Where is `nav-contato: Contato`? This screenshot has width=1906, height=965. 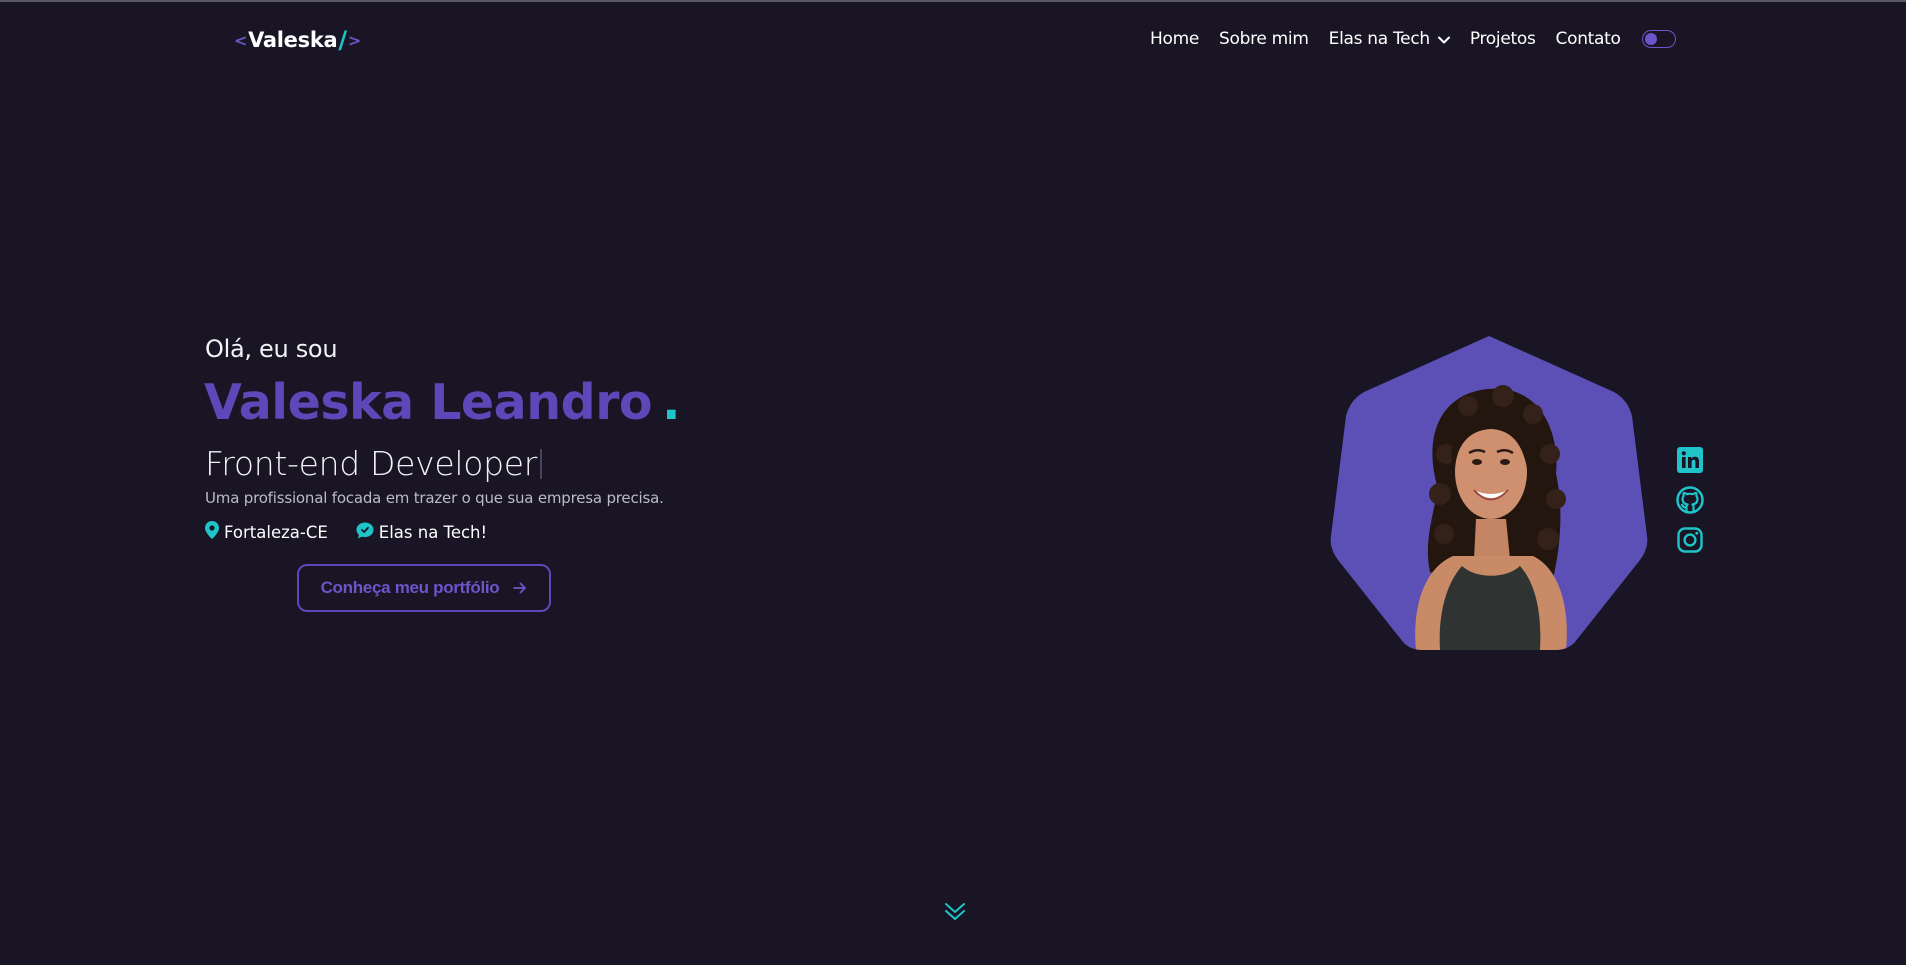
nav-contato: Contato is located at coordinates (1588, 39).